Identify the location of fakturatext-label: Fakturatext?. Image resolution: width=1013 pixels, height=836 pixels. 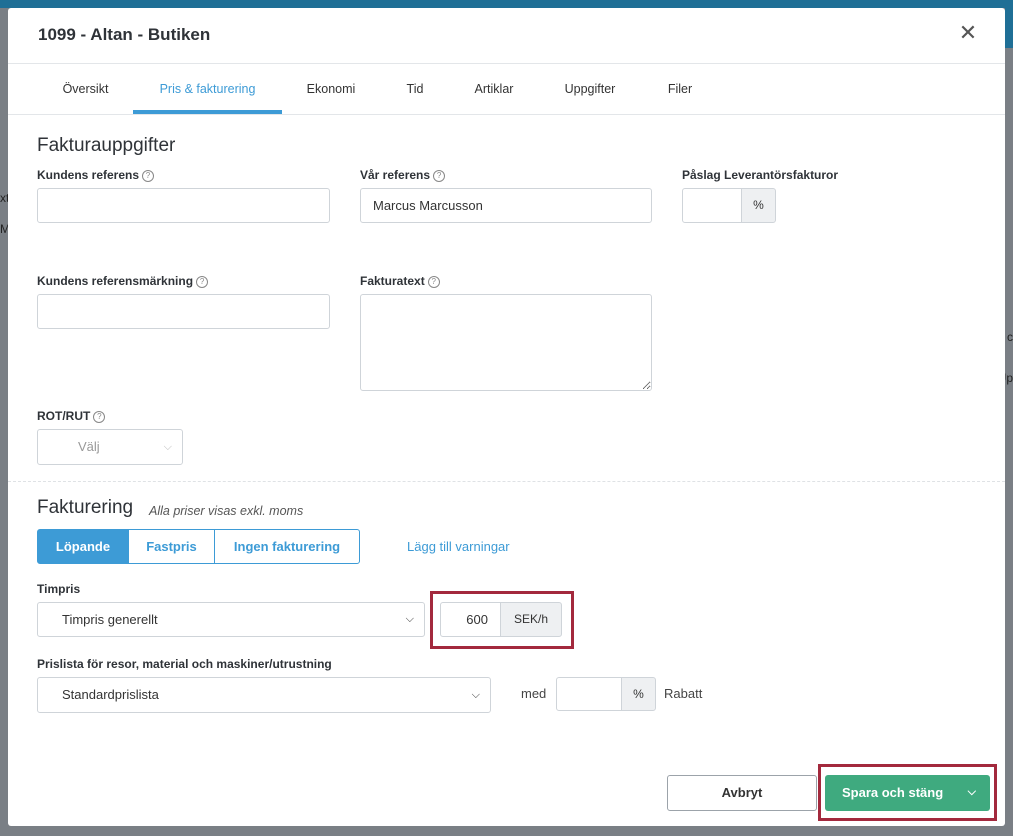
(400, 281).